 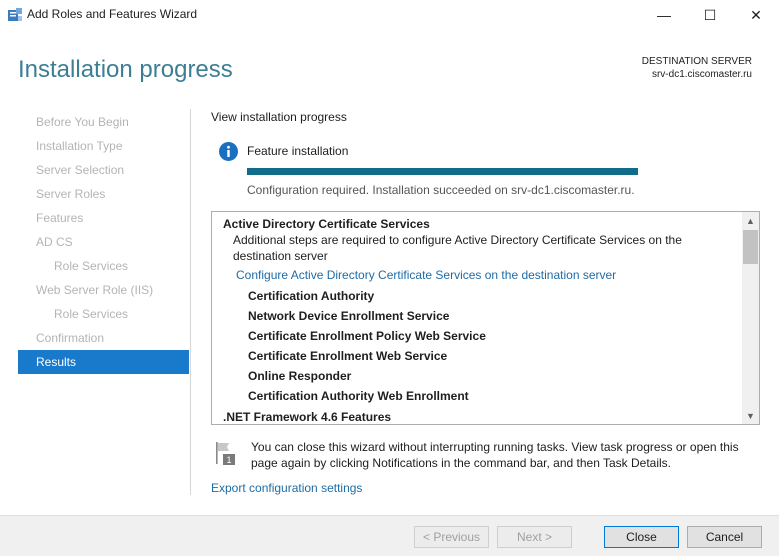 I want to click on nav-item-ad-cs: AD CS, so click(x=54, y=242).